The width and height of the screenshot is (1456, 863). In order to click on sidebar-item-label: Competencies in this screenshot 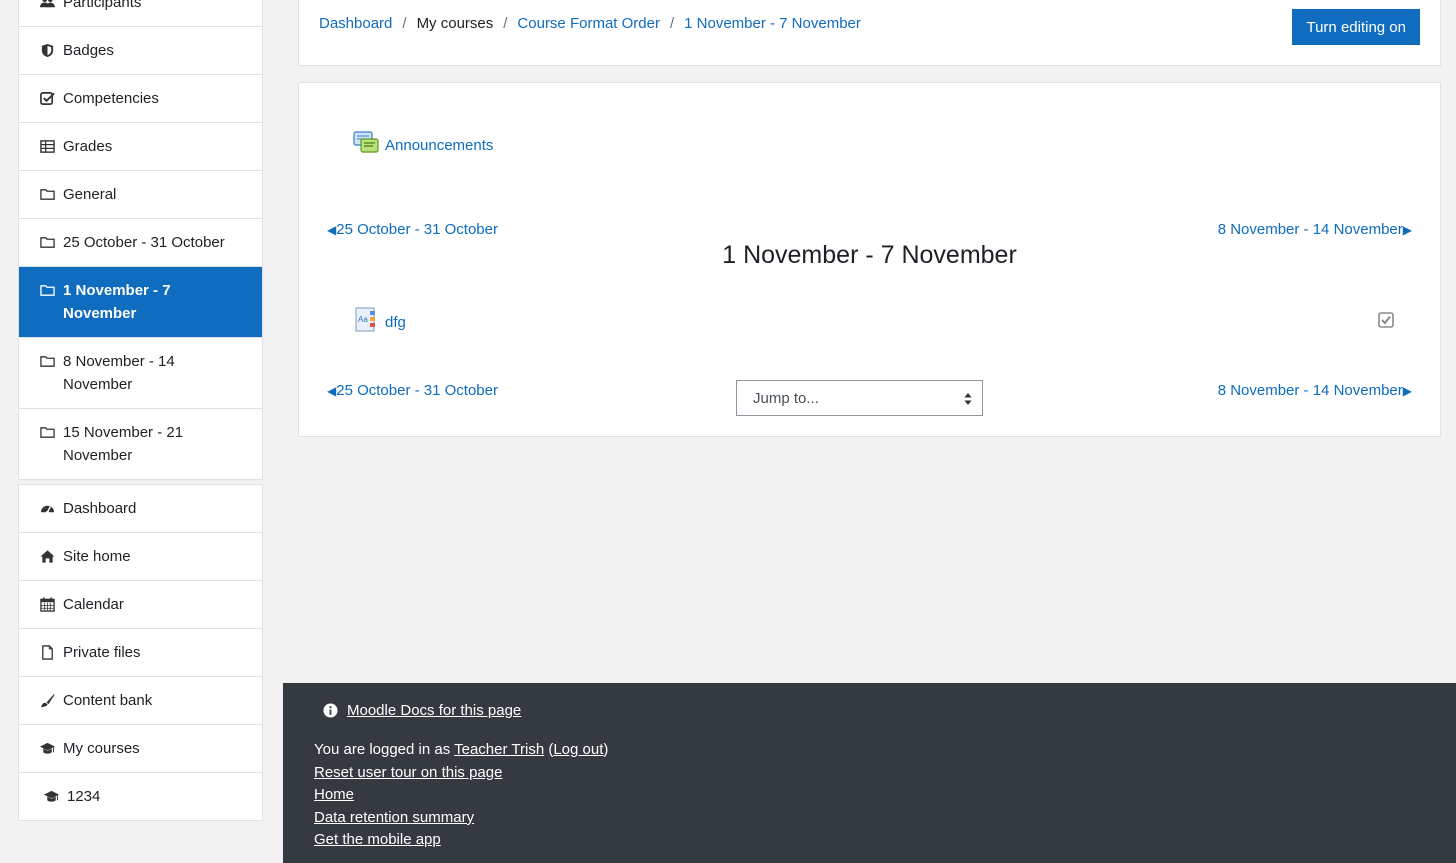, I will do `click(111, 98)`.